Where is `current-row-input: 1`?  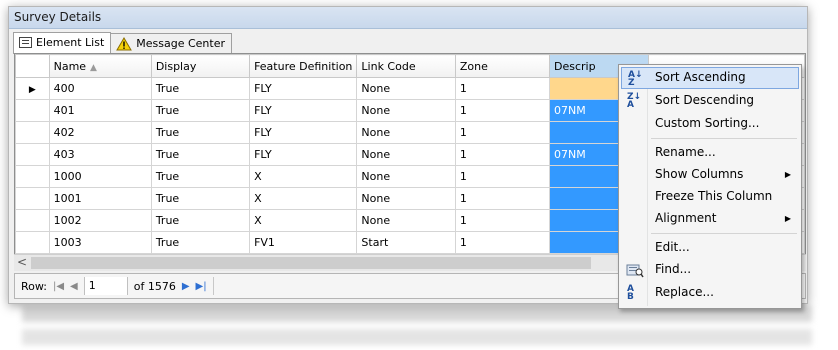
current-row-input: 1 is located at coordinates (105, 286).